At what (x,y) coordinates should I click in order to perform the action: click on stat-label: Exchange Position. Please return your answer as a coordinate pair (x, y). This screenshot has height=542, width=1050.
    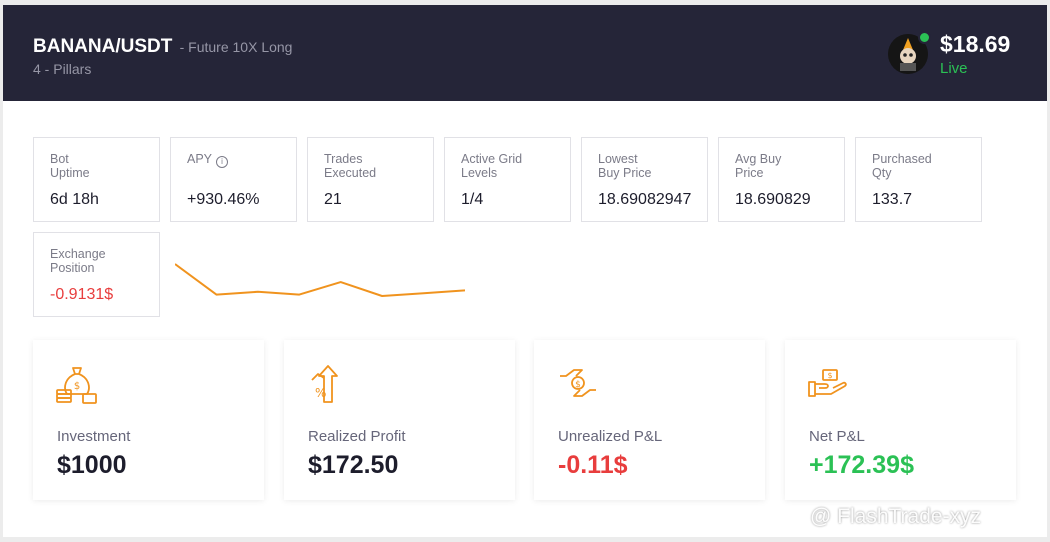
    Looking at the image, I should click on (78, 261).